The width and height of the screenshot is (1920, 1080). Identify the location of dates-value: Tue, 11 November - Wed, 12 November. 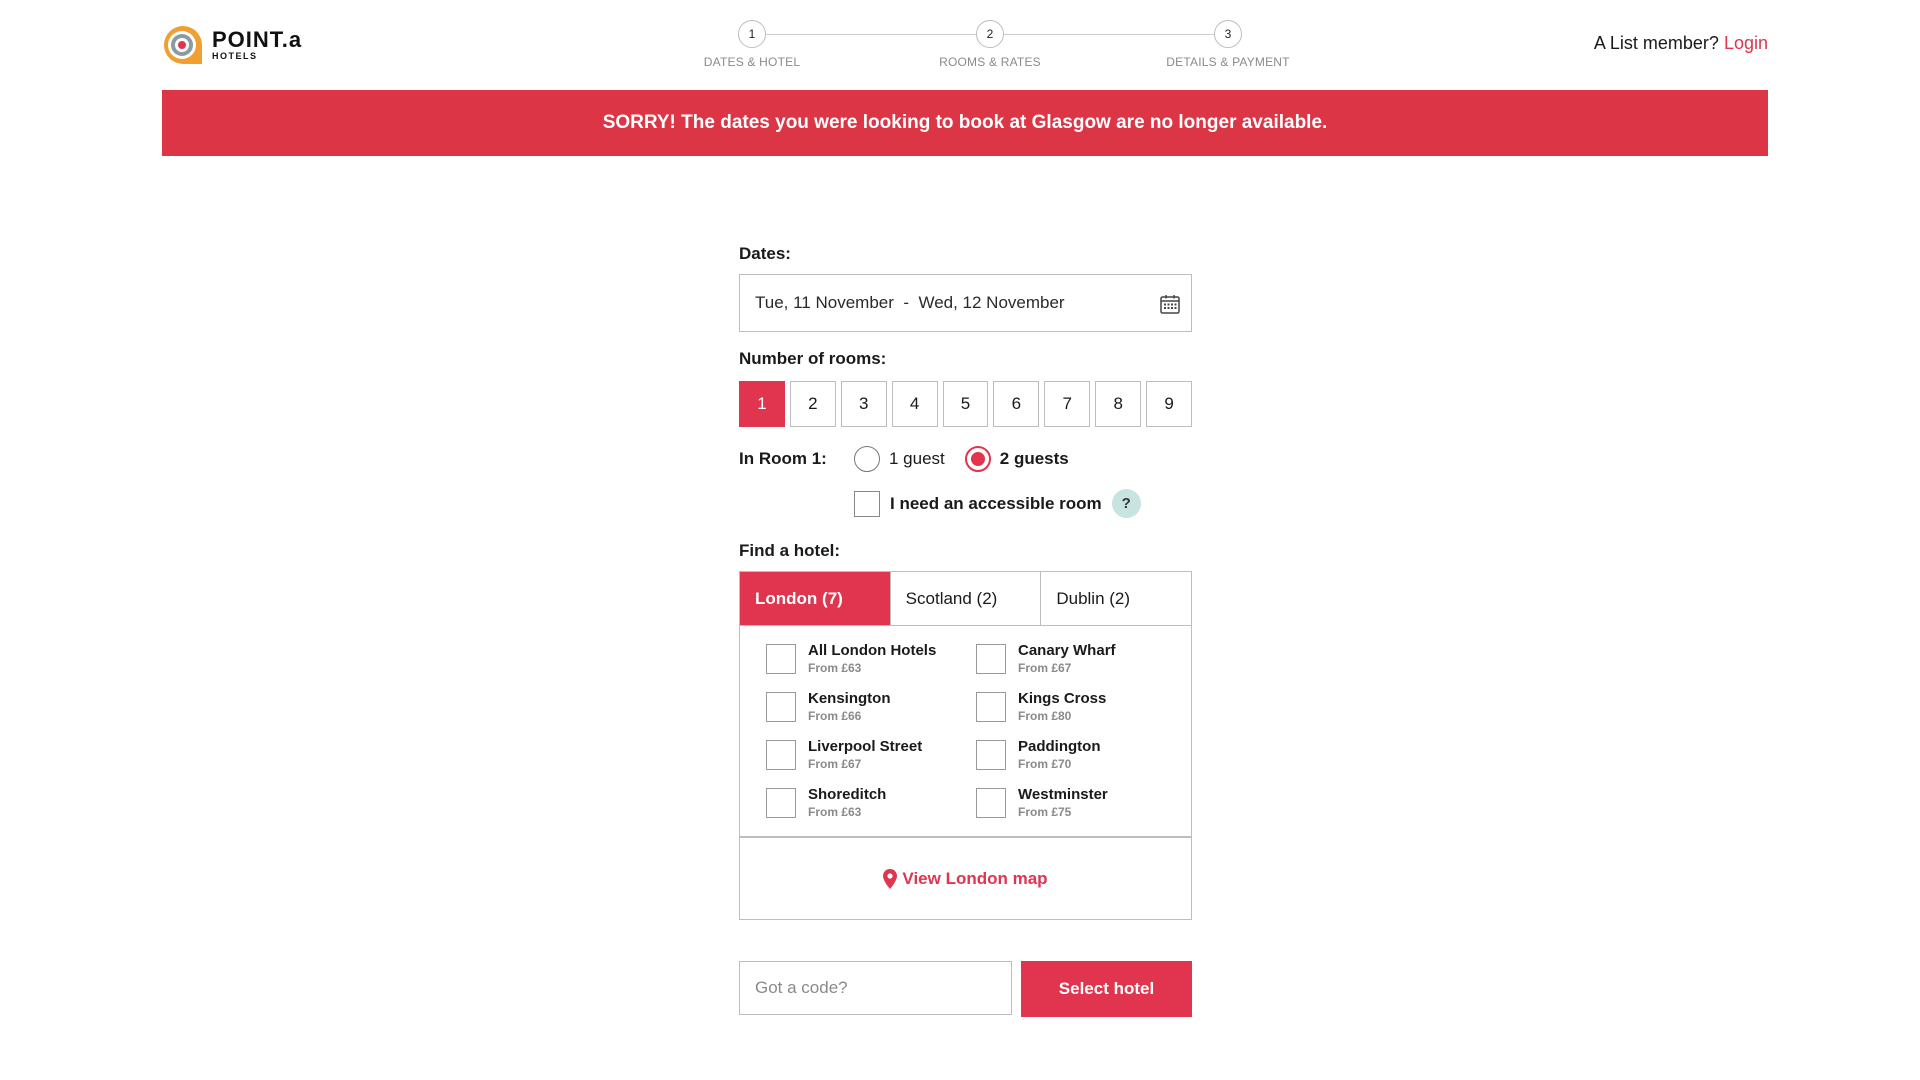
(910, 302).